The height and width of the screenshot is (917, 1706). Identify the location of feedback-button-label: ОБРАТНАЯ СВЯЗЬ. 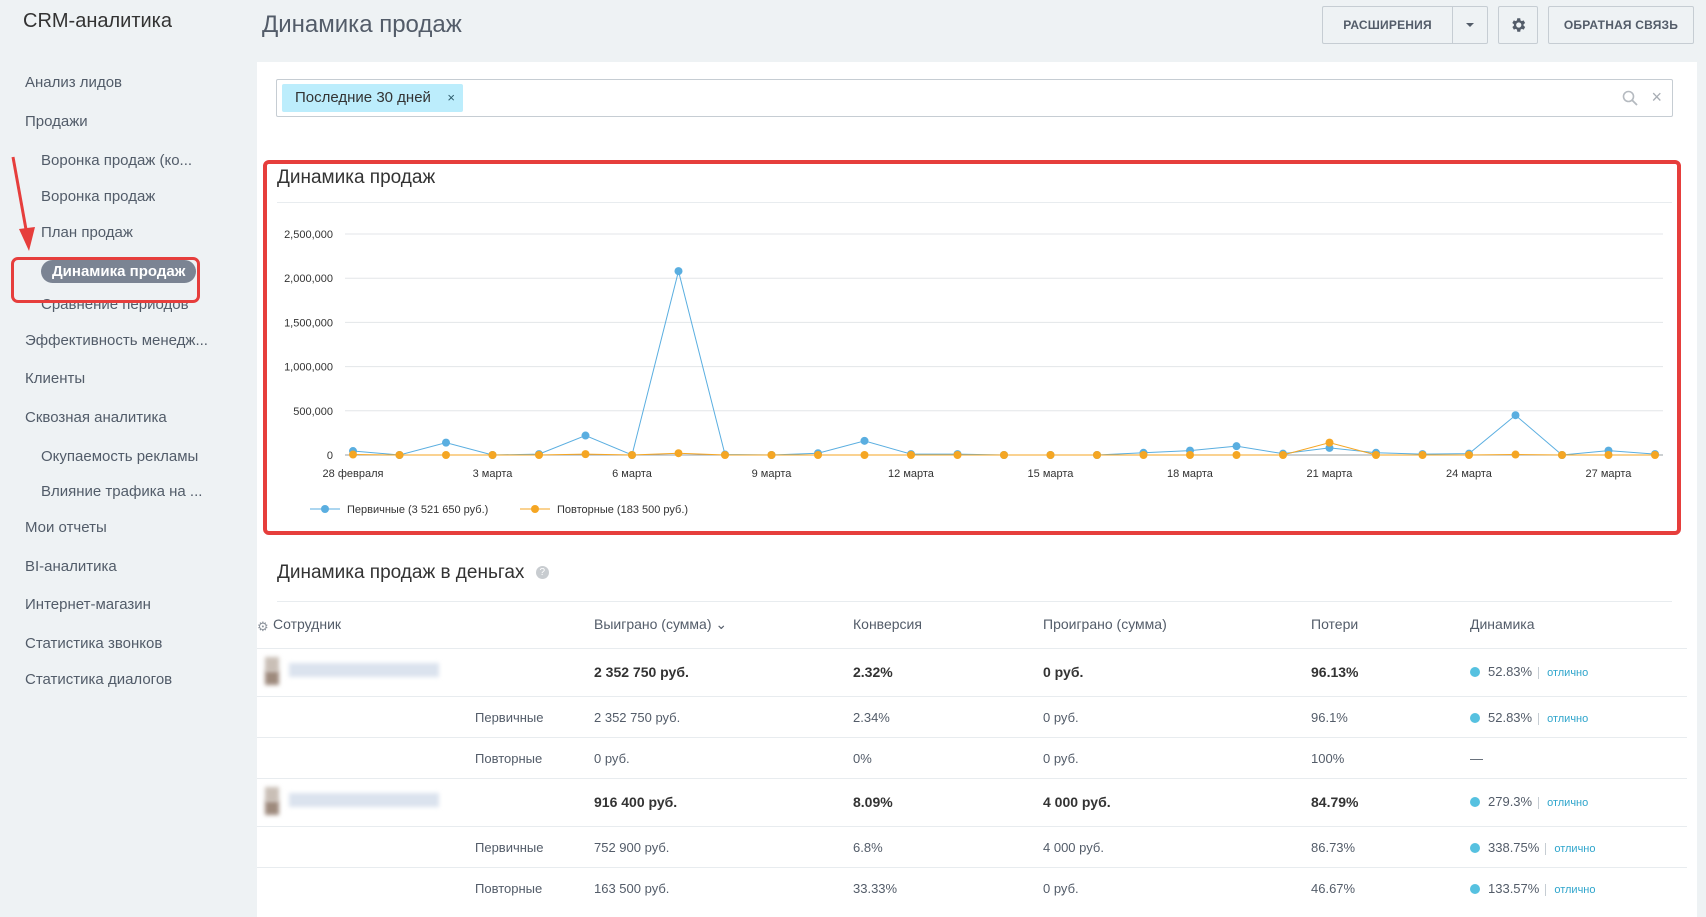
(1621, 25).